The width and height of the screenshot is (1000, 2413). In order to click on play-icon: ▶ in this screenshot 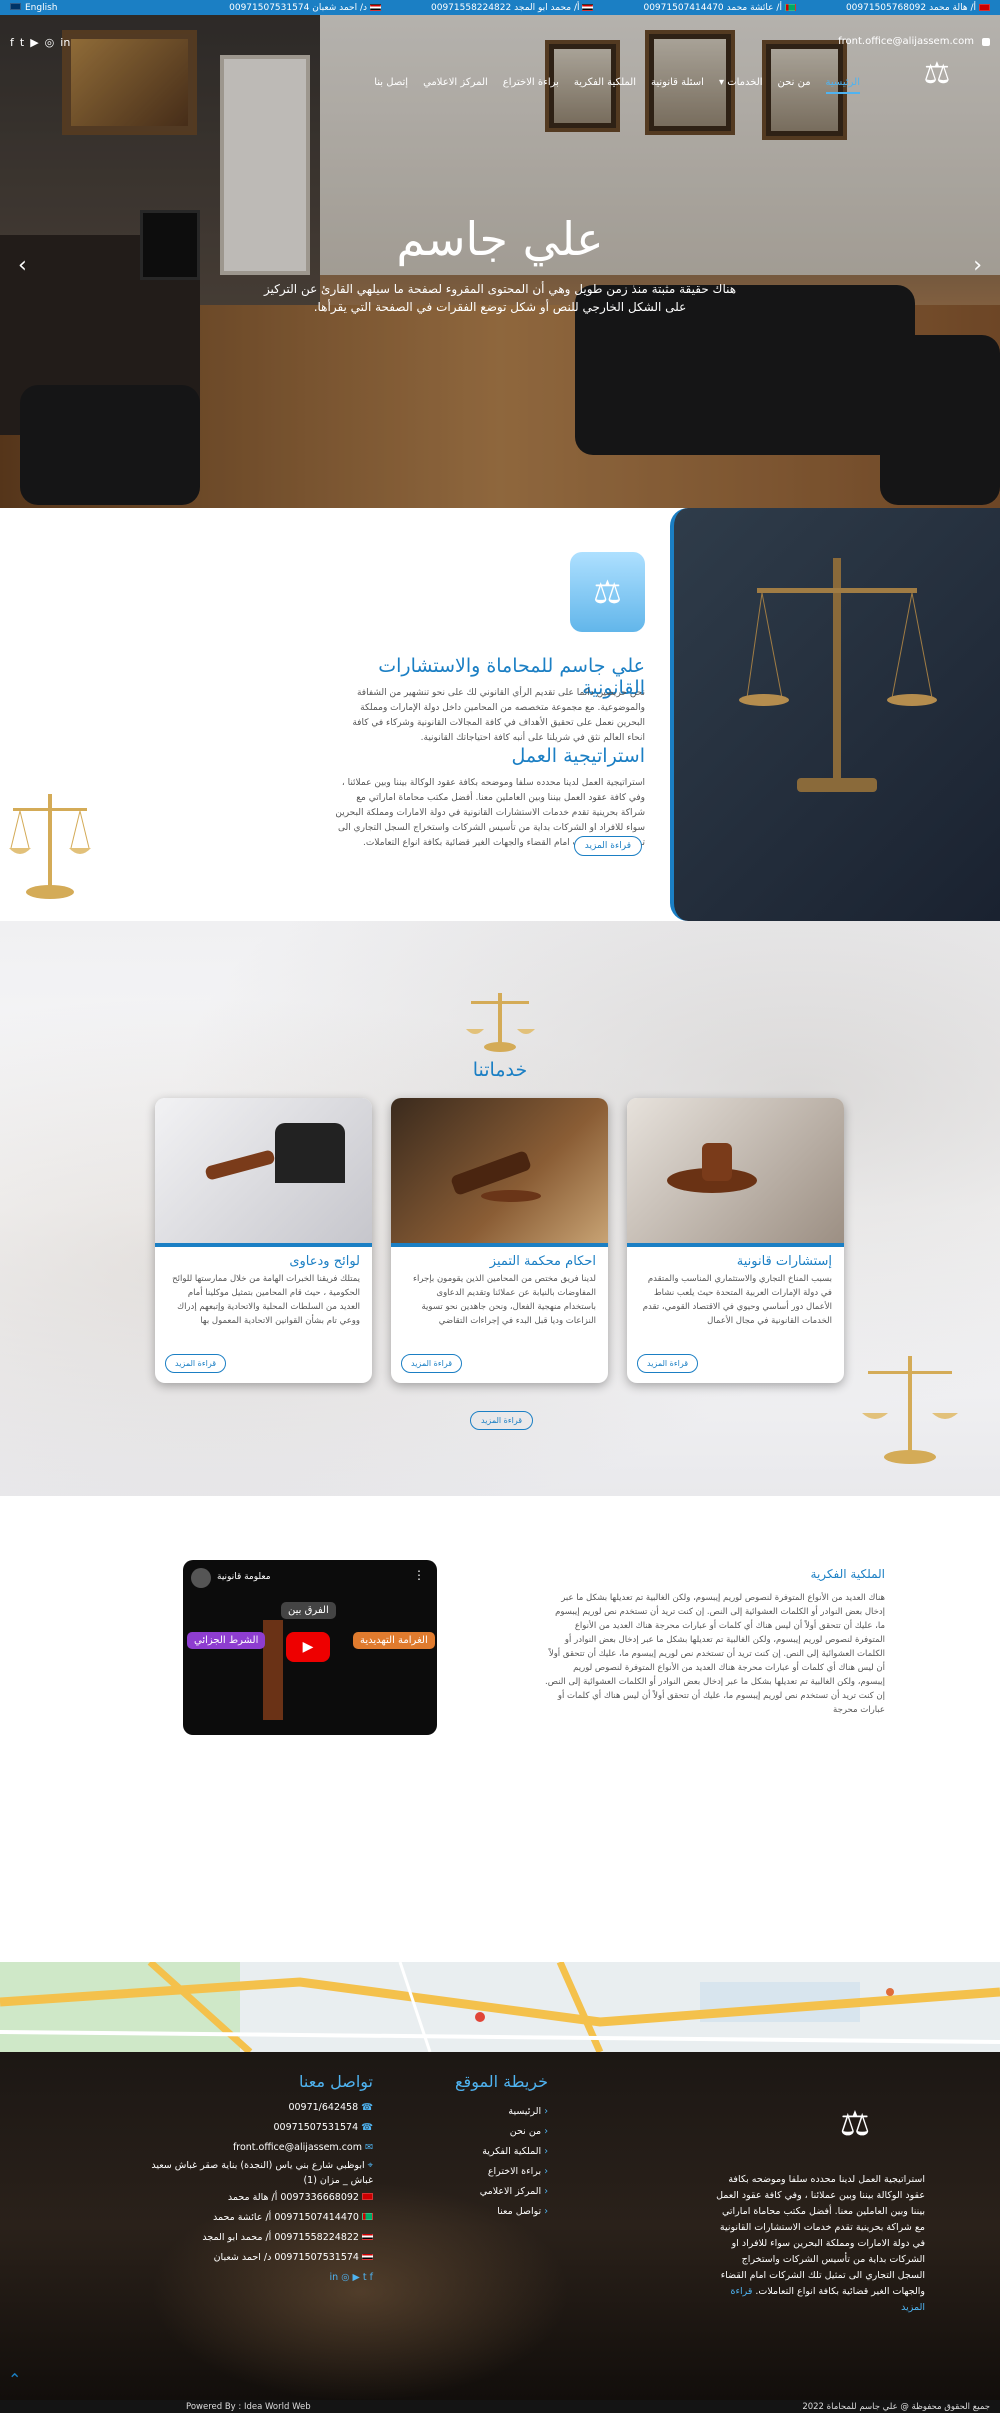, I will do `click(308, 1647)`.